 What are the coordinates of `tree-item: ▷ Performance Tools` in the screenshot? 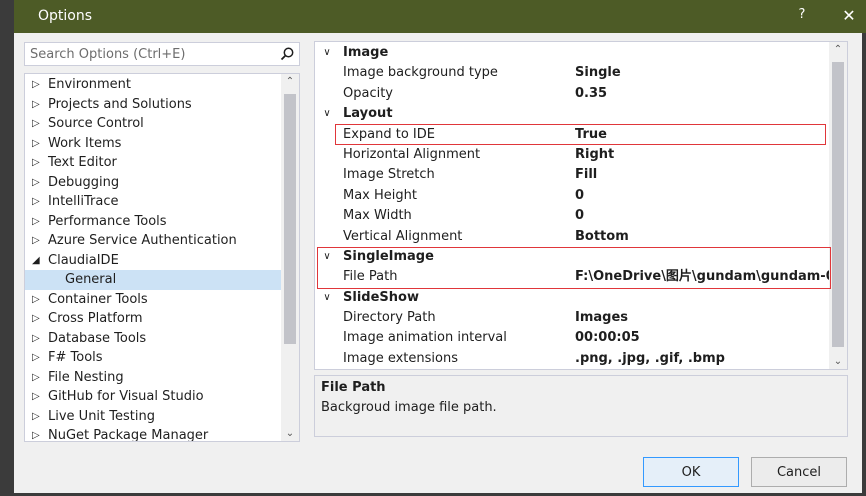 It's located at (153, 222).